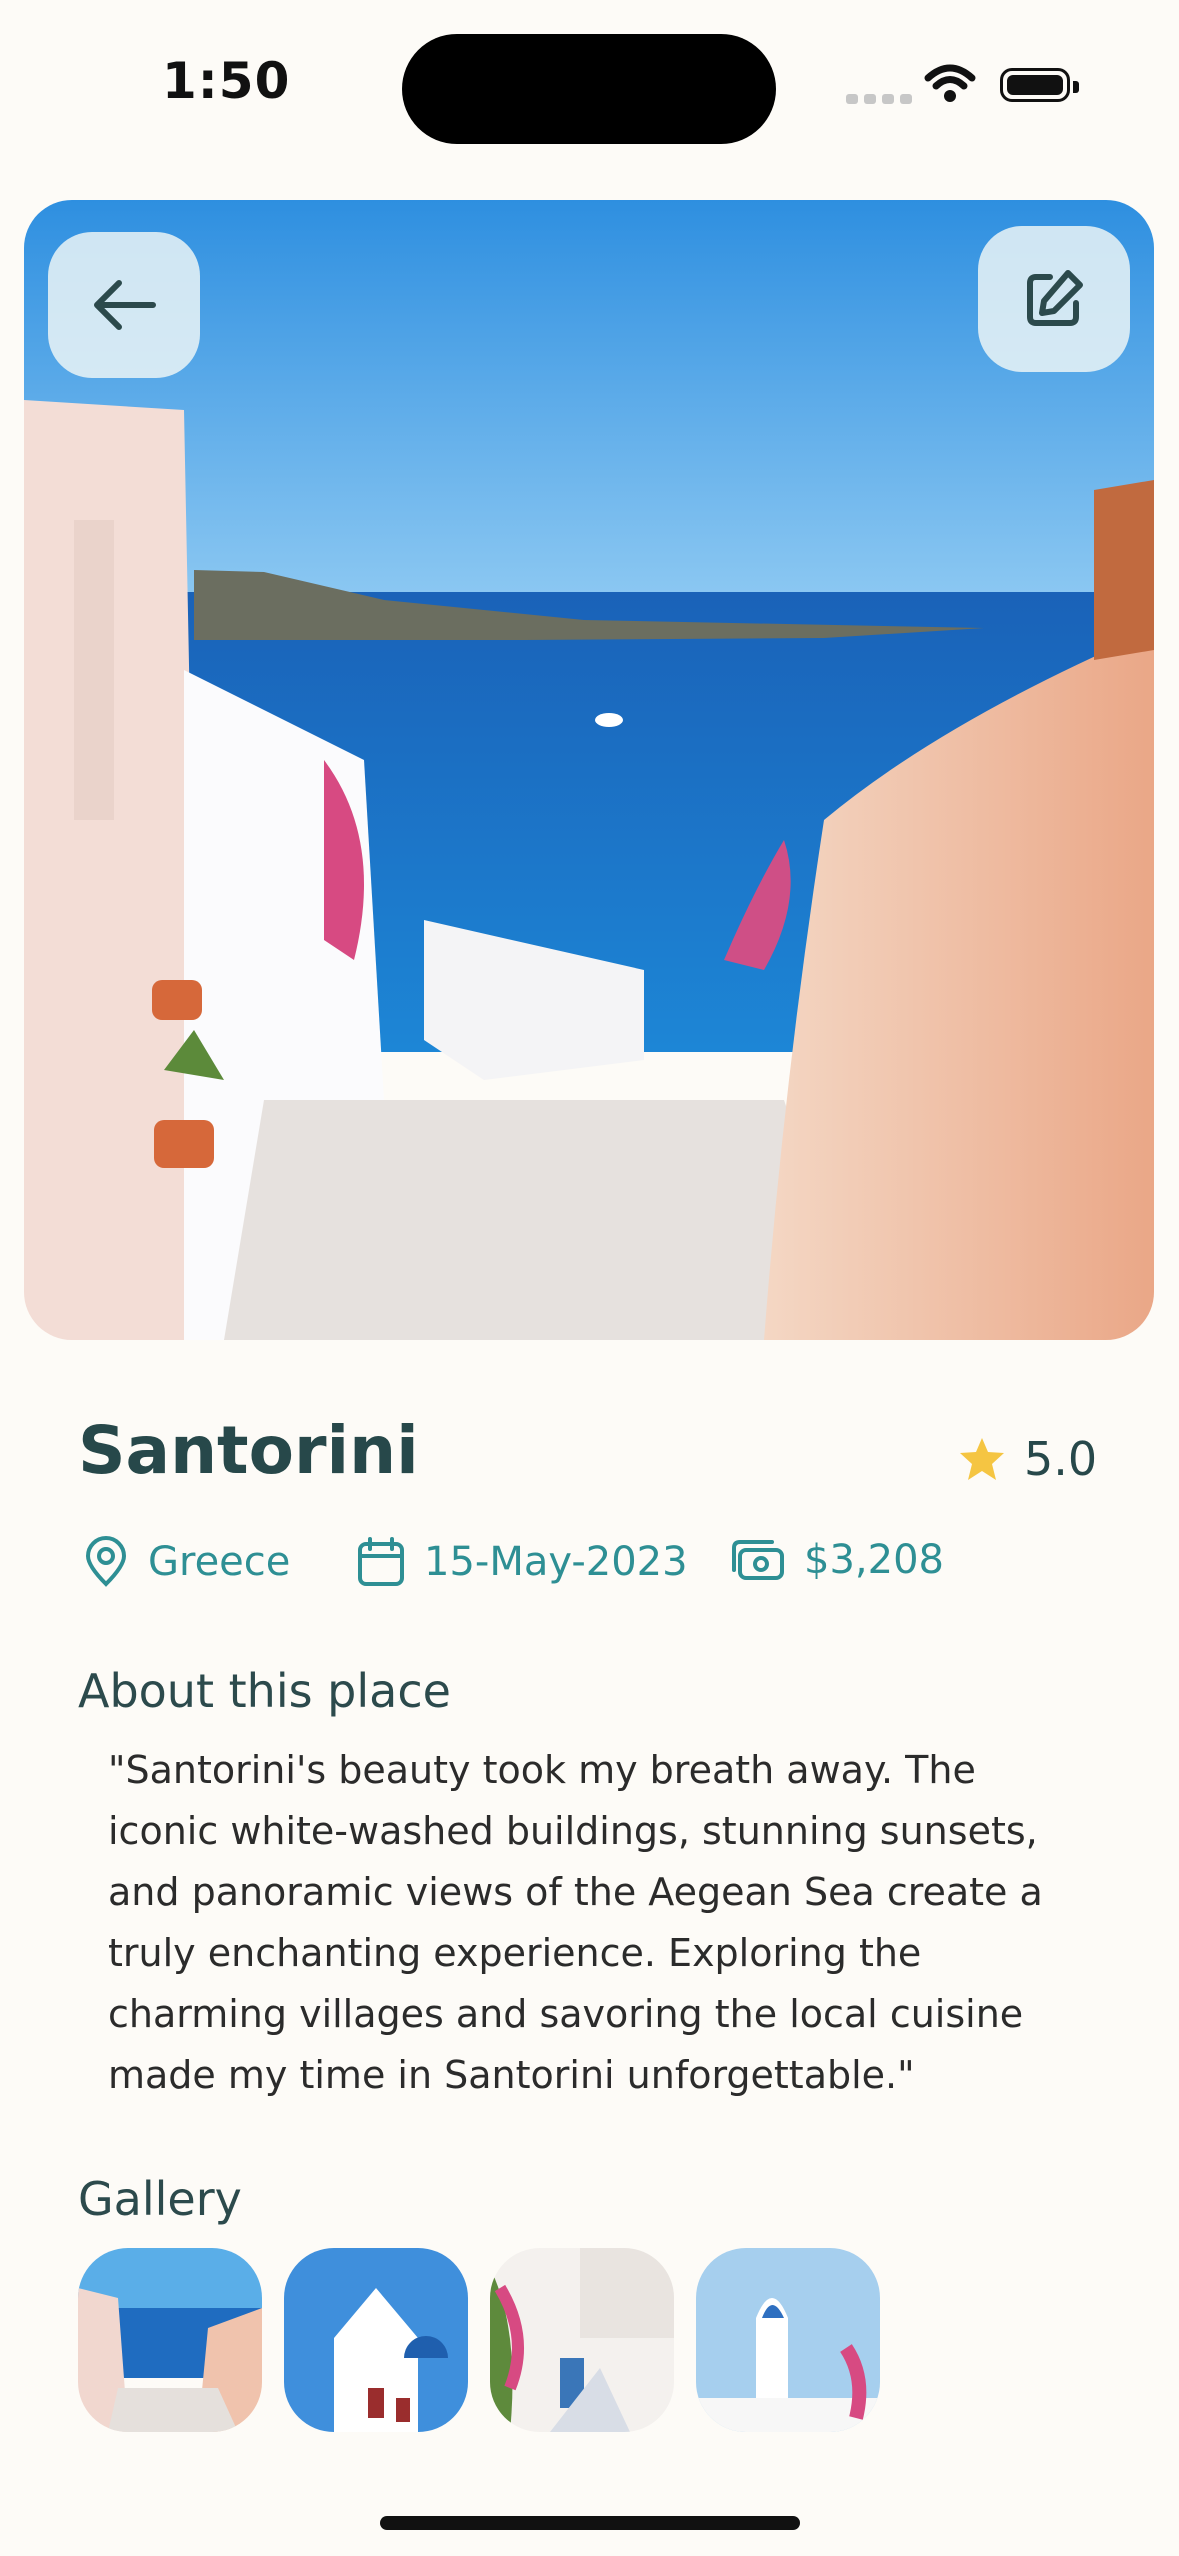 Image resolution: width=1179 pixels, height=2556 pixels. I want to click on trip-cost: $3,208, so click(837, 1560).